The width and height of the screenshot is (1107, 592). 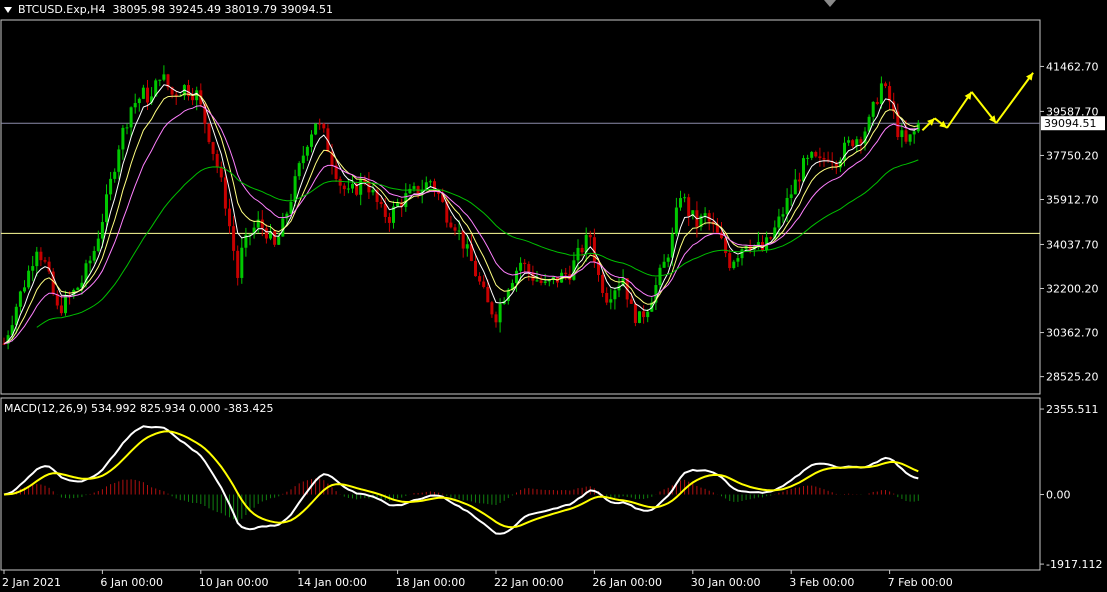 What do you see at coordinates (627, 582) in the screenshot?
I see `time-axis-label: 26 Jan 00:00` at bounding box center [627, 582].